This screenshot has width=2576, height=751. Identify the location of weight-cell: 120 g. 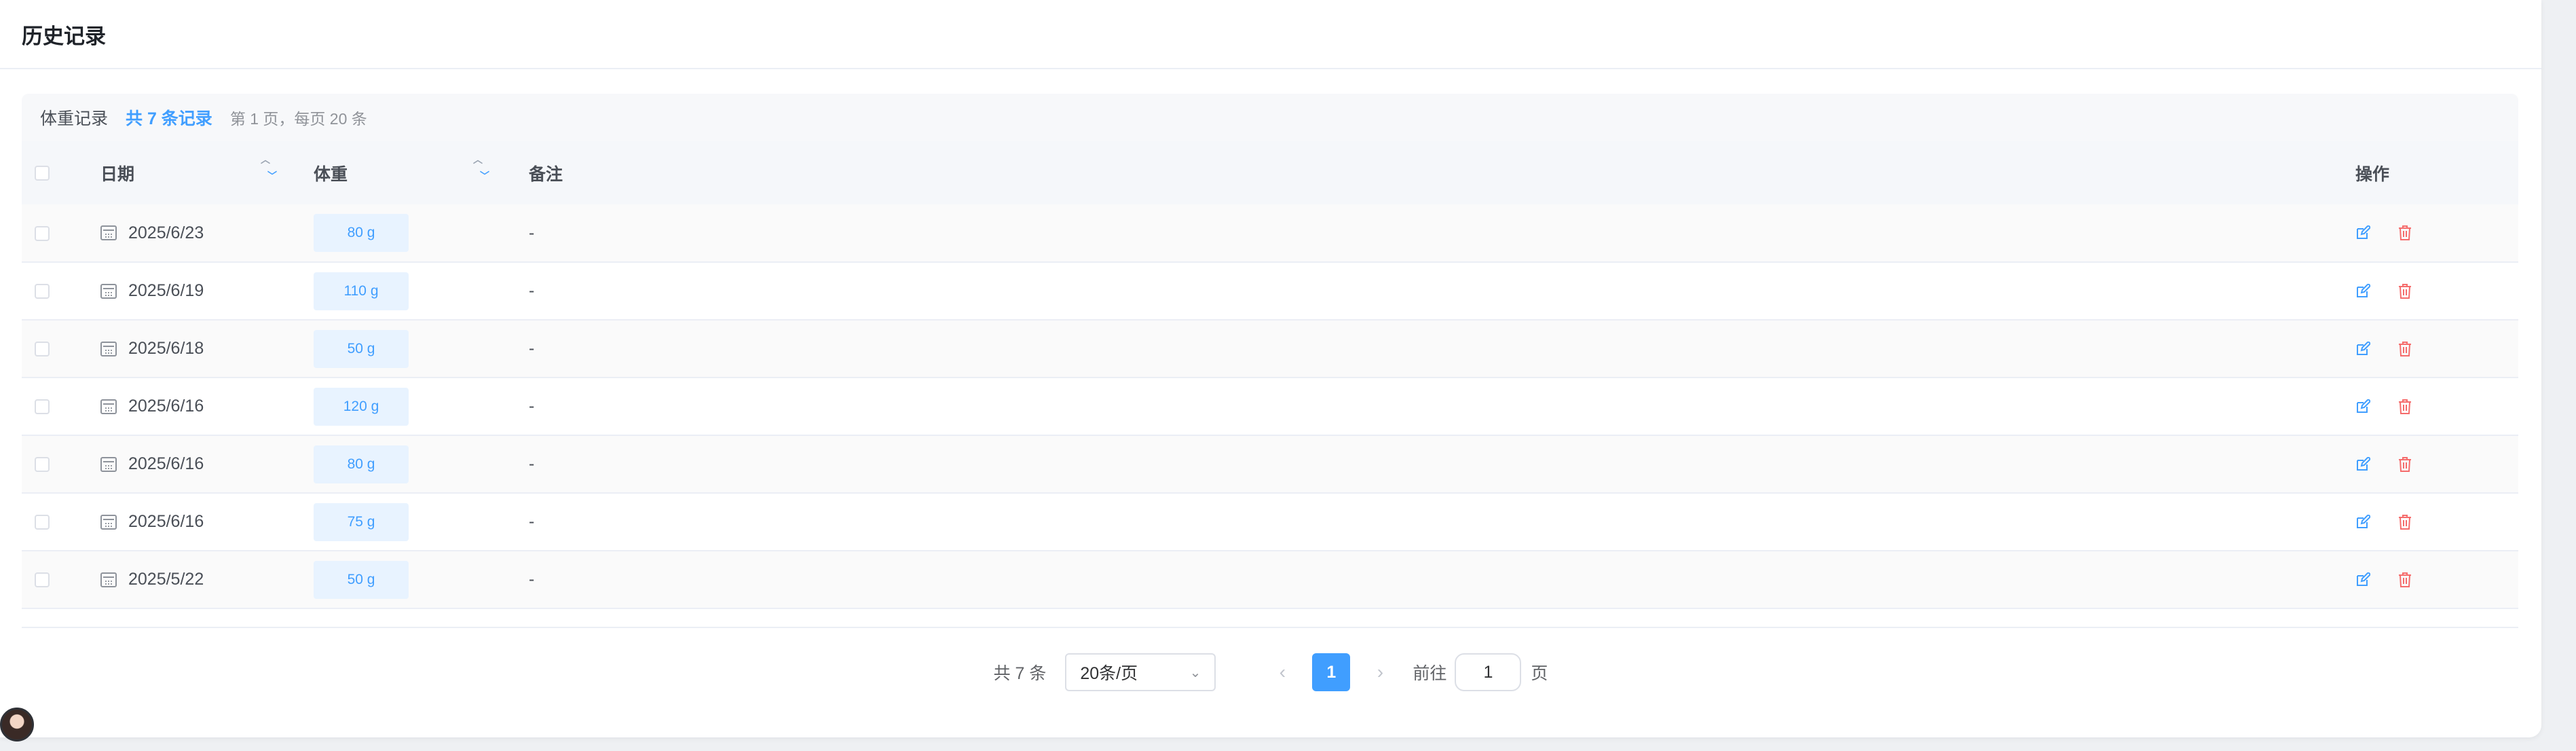
(422, 406).